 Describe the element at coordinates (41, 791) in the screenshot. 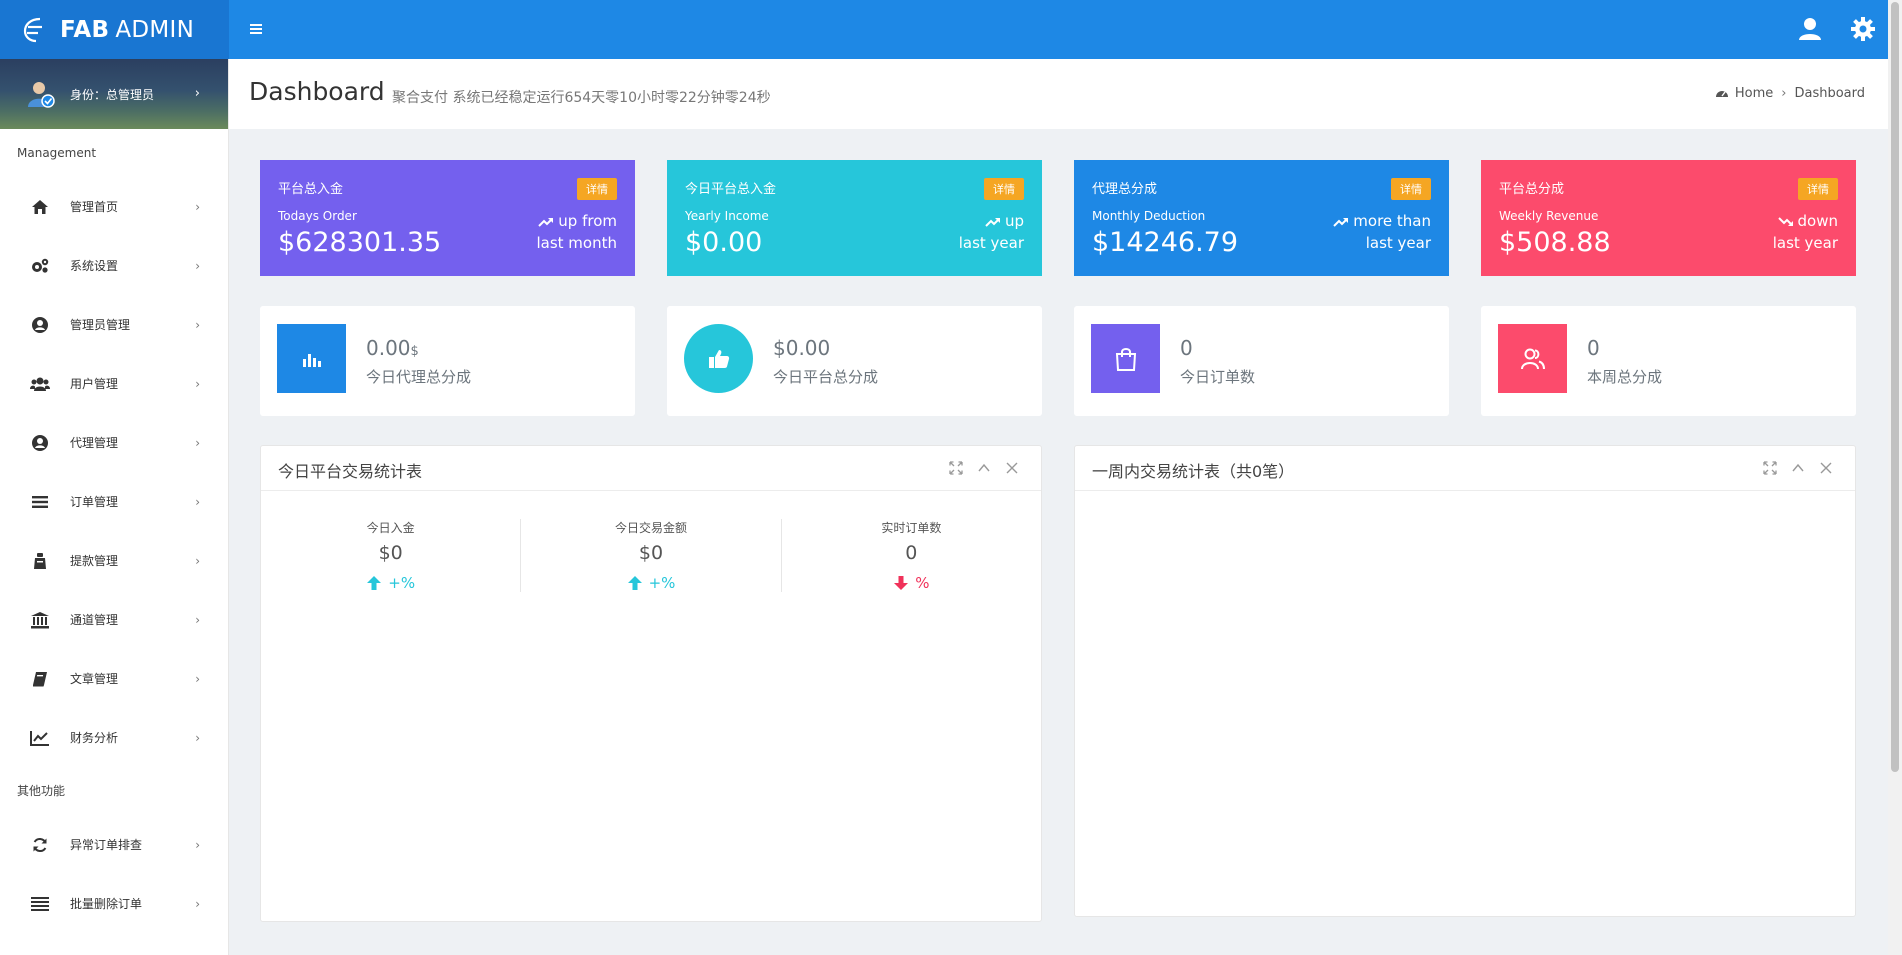

I see `section-heading-other: 其他功能` at that location.